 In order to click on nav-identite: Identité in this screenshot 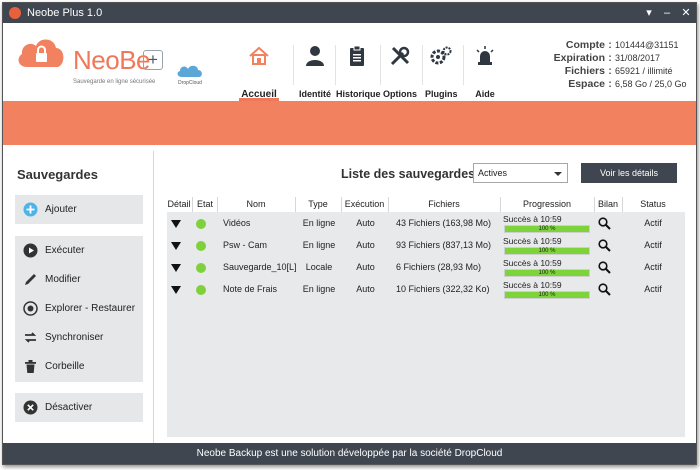, I will do `click(315, 72)`.